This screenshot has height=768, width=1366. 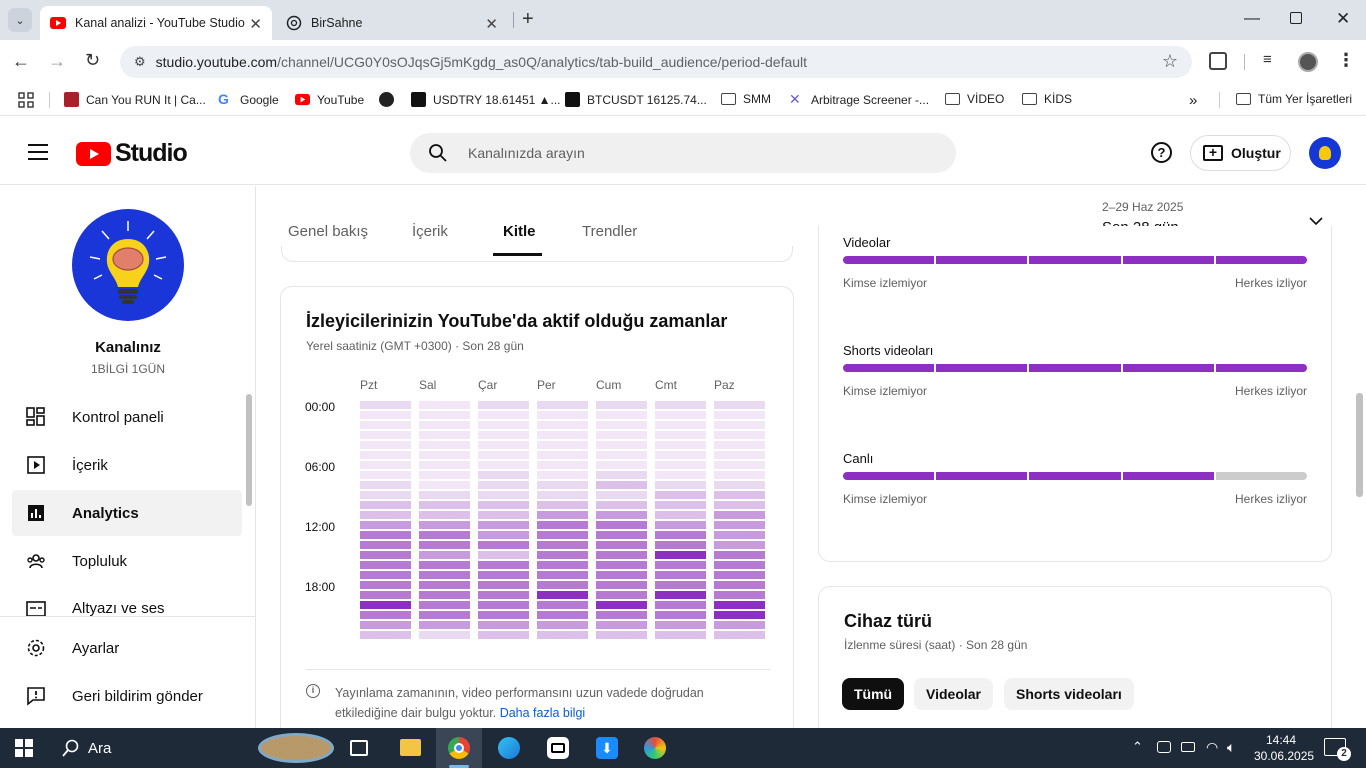 I want to click on search-input: Kanalınızda arayın, so click(x=683, y=153).